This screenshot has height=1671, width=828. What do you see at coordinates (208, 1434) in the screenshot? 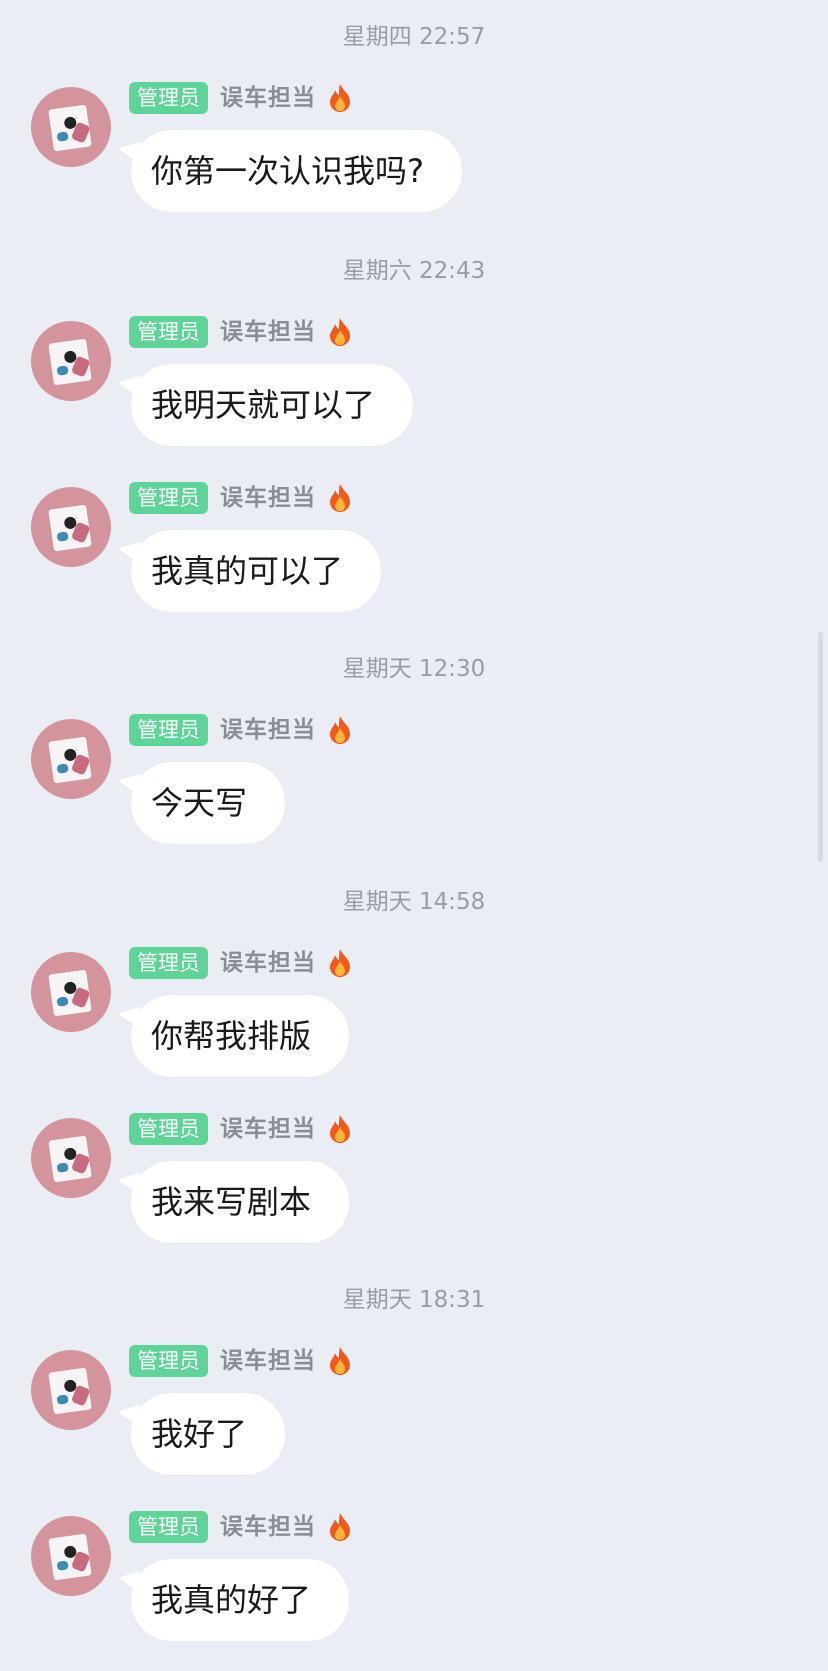
I see `message-bubble: 我好了` at bounding box center [208, 1434].